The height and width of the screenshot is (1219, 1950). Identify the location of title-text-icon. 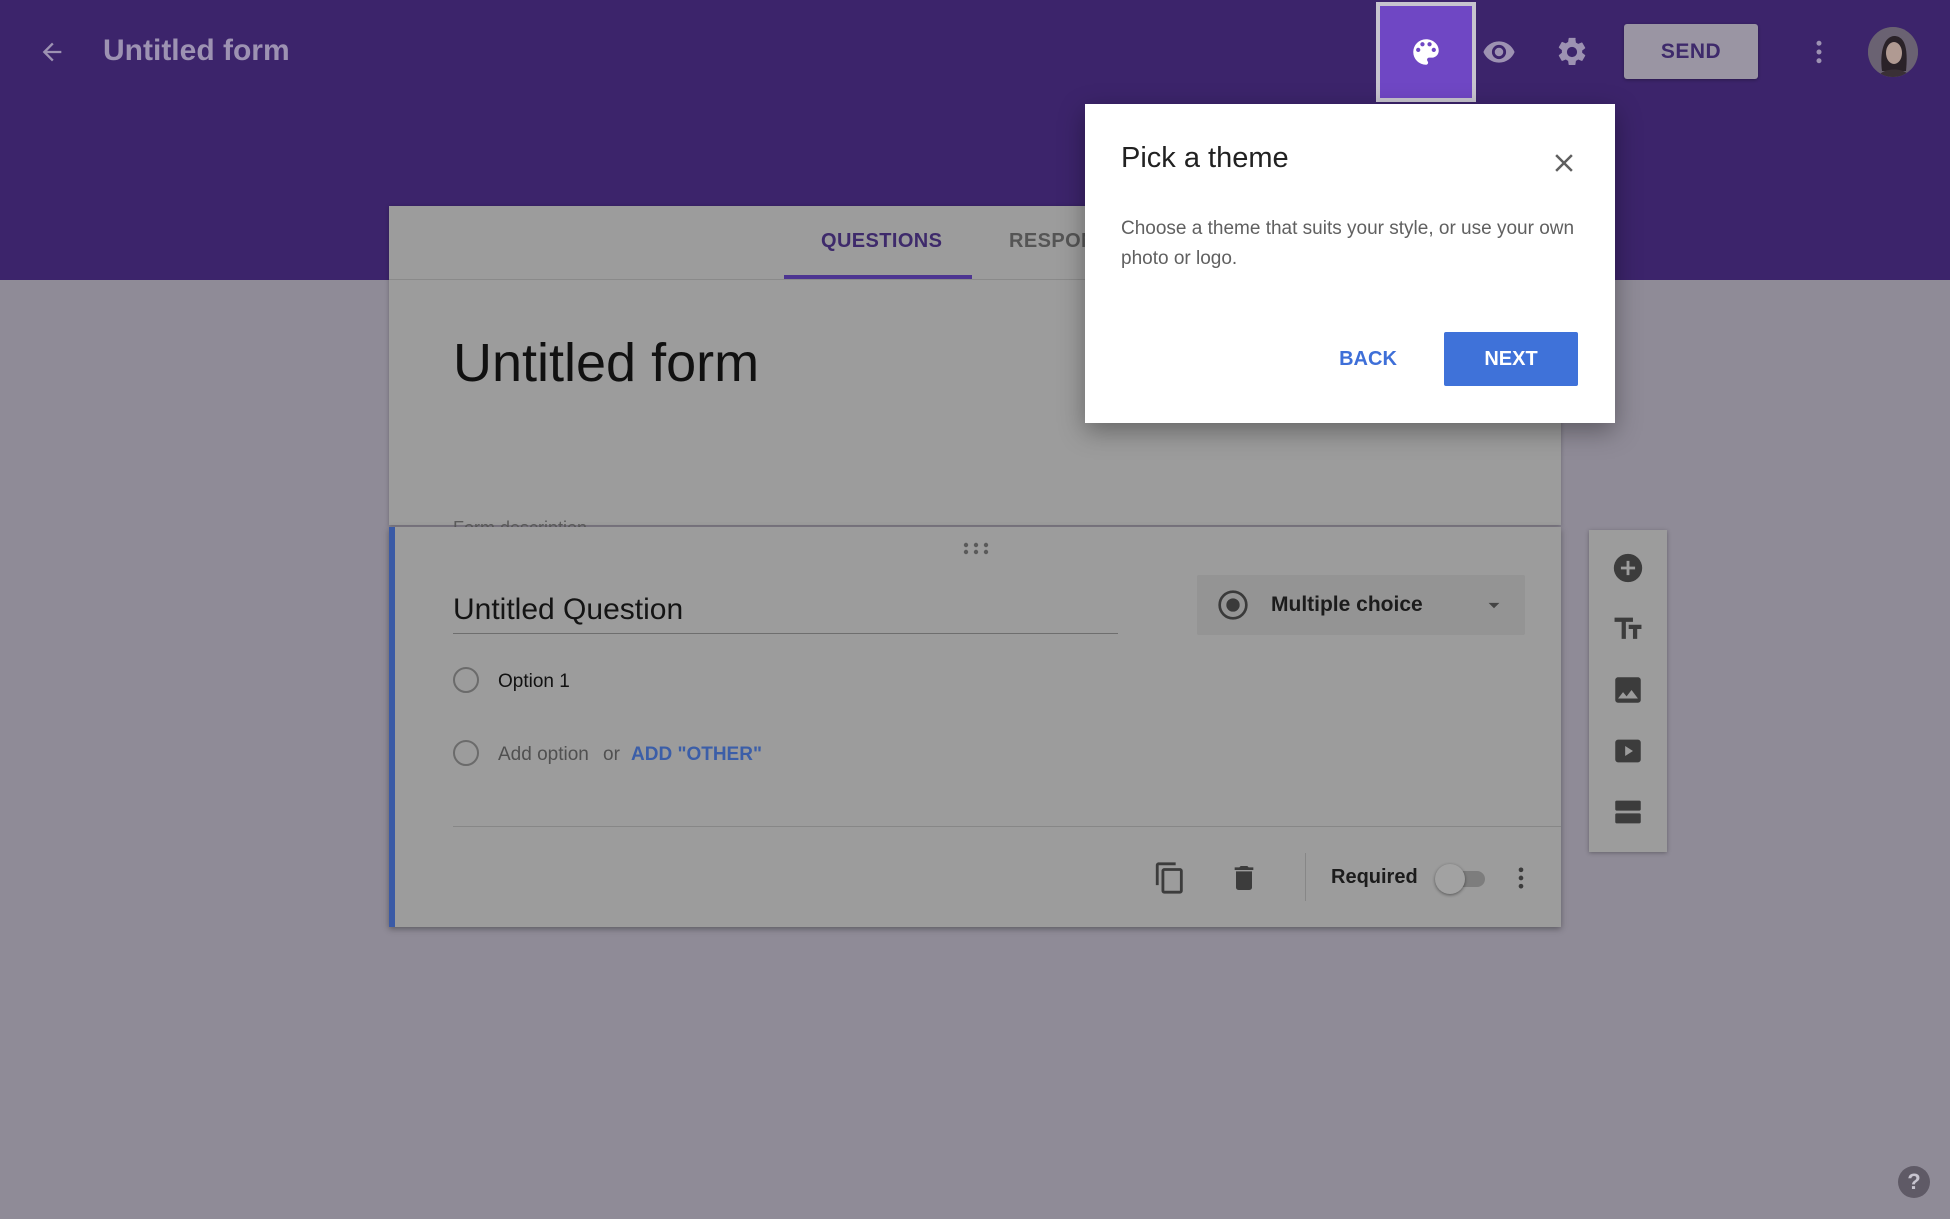
(1628, 628).